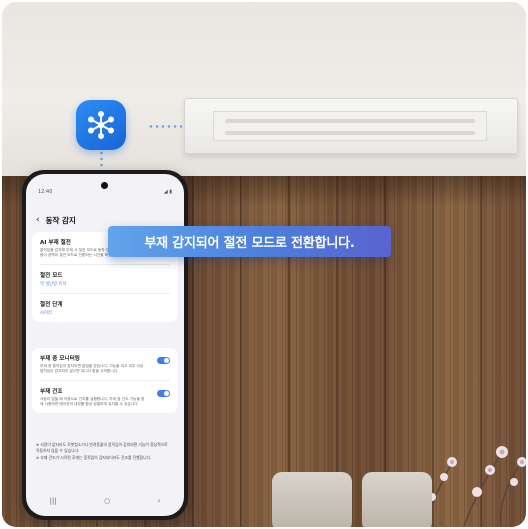 This screenshot has height=529, width=528. What do you see at coordinates (46, 313) in the screenshot?
I see `eco-level-value: 사이리` at bounding box center [46, 313].